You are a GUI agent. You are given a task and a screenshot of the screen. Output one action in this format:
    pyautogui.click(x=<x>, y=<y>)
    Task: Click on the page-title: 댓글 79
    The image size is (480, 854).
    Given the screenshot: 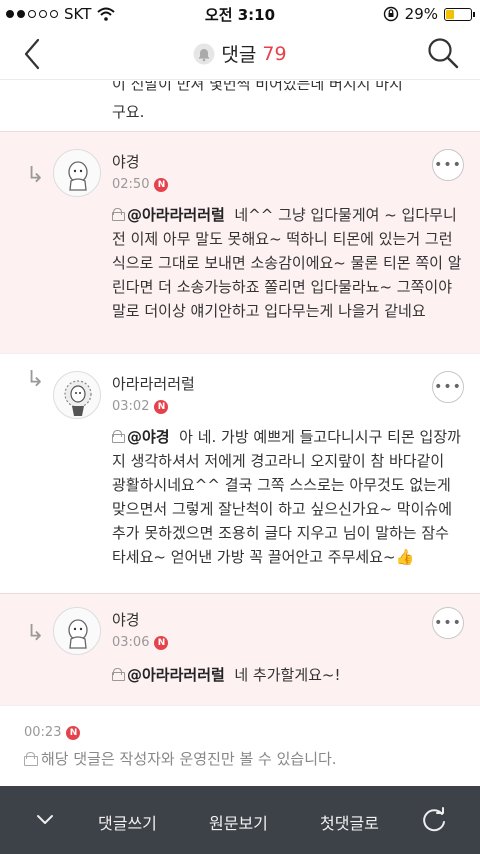 What is the action you would take?
    pyautogui.click(x=240, y=53)
    